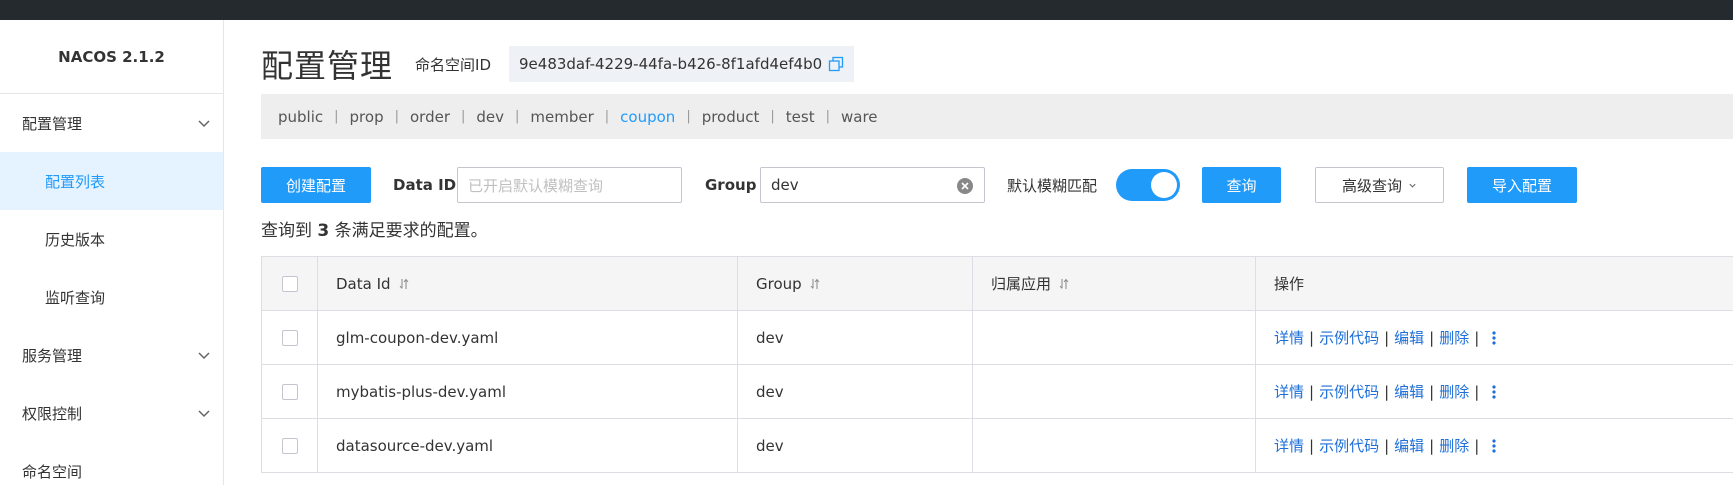  What do you see at coordinates (671, 64) in the screenshot?
I see `namespace-id-value: 9e483daf-4229-44fa-b426-8f1afd4ef4b0` at bounding box center [671, 64].